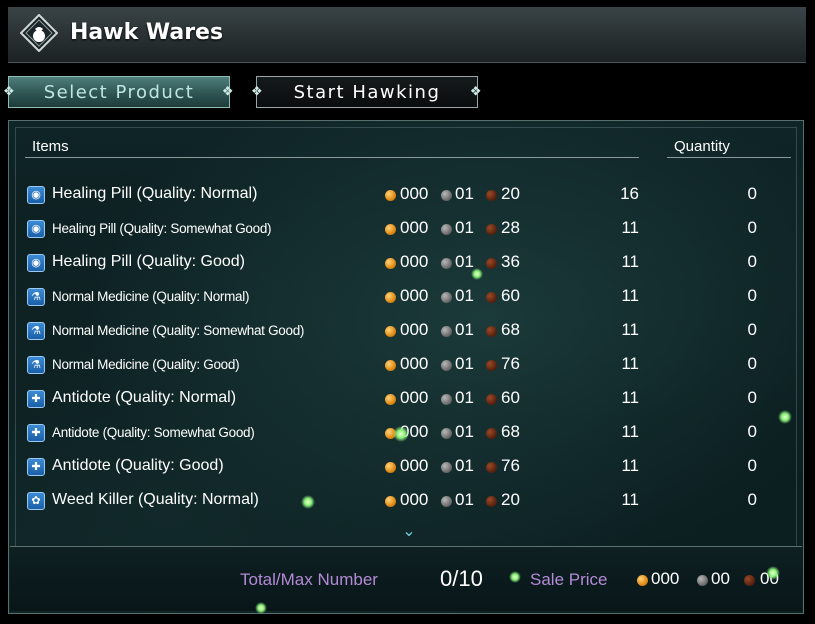 The image size is (815, 624). I want to click on item-name: Normal Medicine (Quality: Good), so click(146, 364).